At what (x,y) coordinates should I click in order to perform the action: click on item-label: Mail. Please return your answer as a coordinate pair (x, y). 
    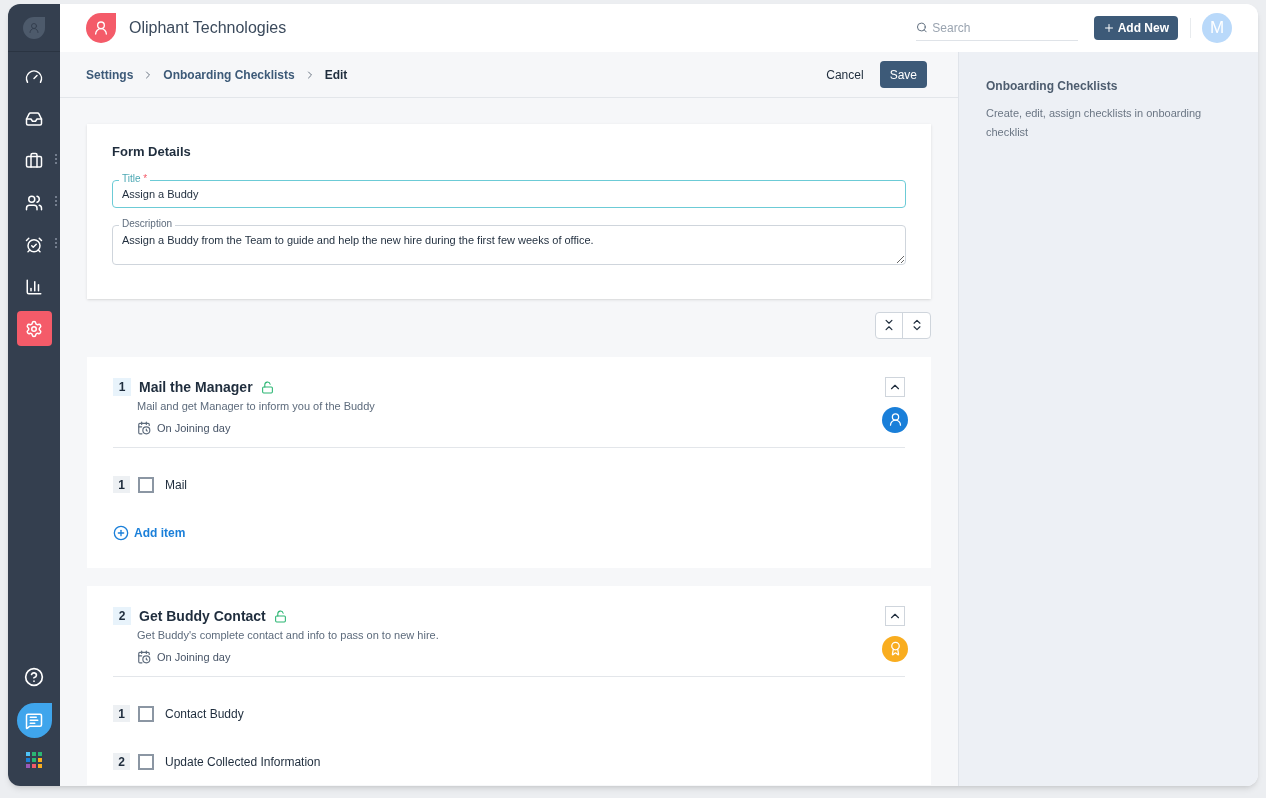
    Looking at the image, I should click on (176, 485).